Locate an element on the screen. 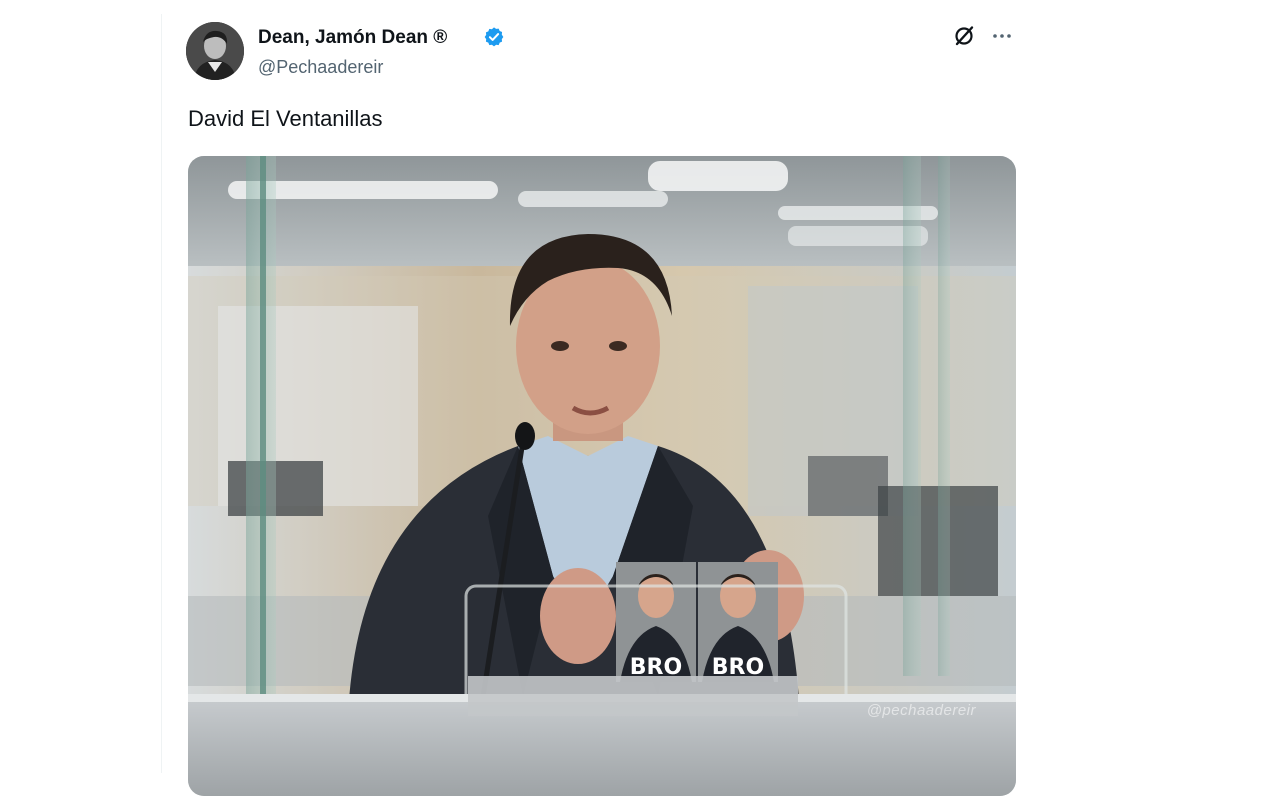 This screenshot has height=796, width=1280. display-name: Dean, Jamón Dean ® is located at coordinates (352, 38).